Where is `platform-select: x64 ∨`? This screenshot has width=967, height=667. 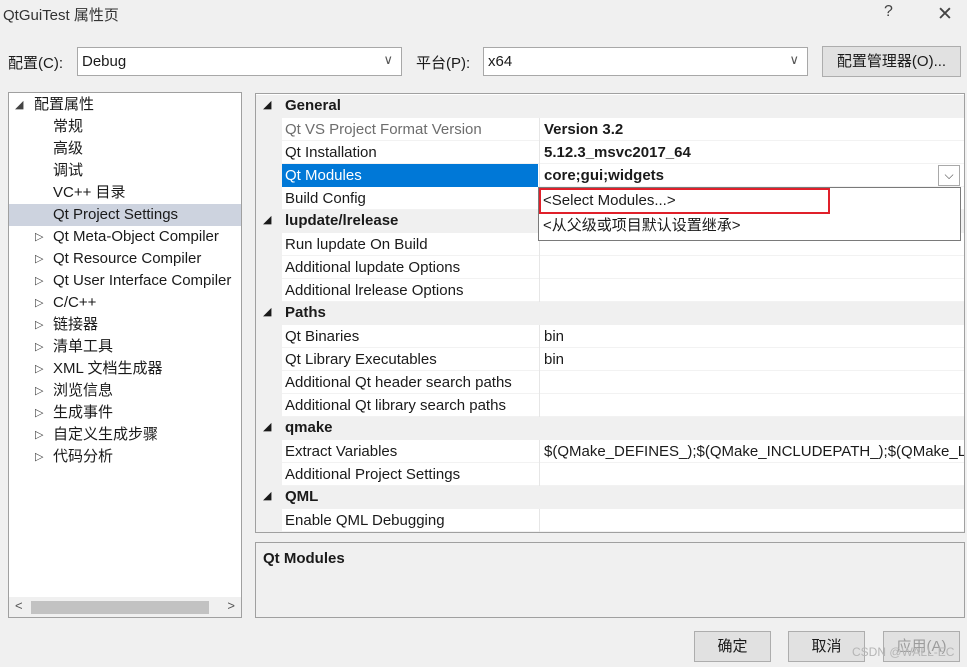 platform-select: x64 ∨ is located at coordinates (645, 61).